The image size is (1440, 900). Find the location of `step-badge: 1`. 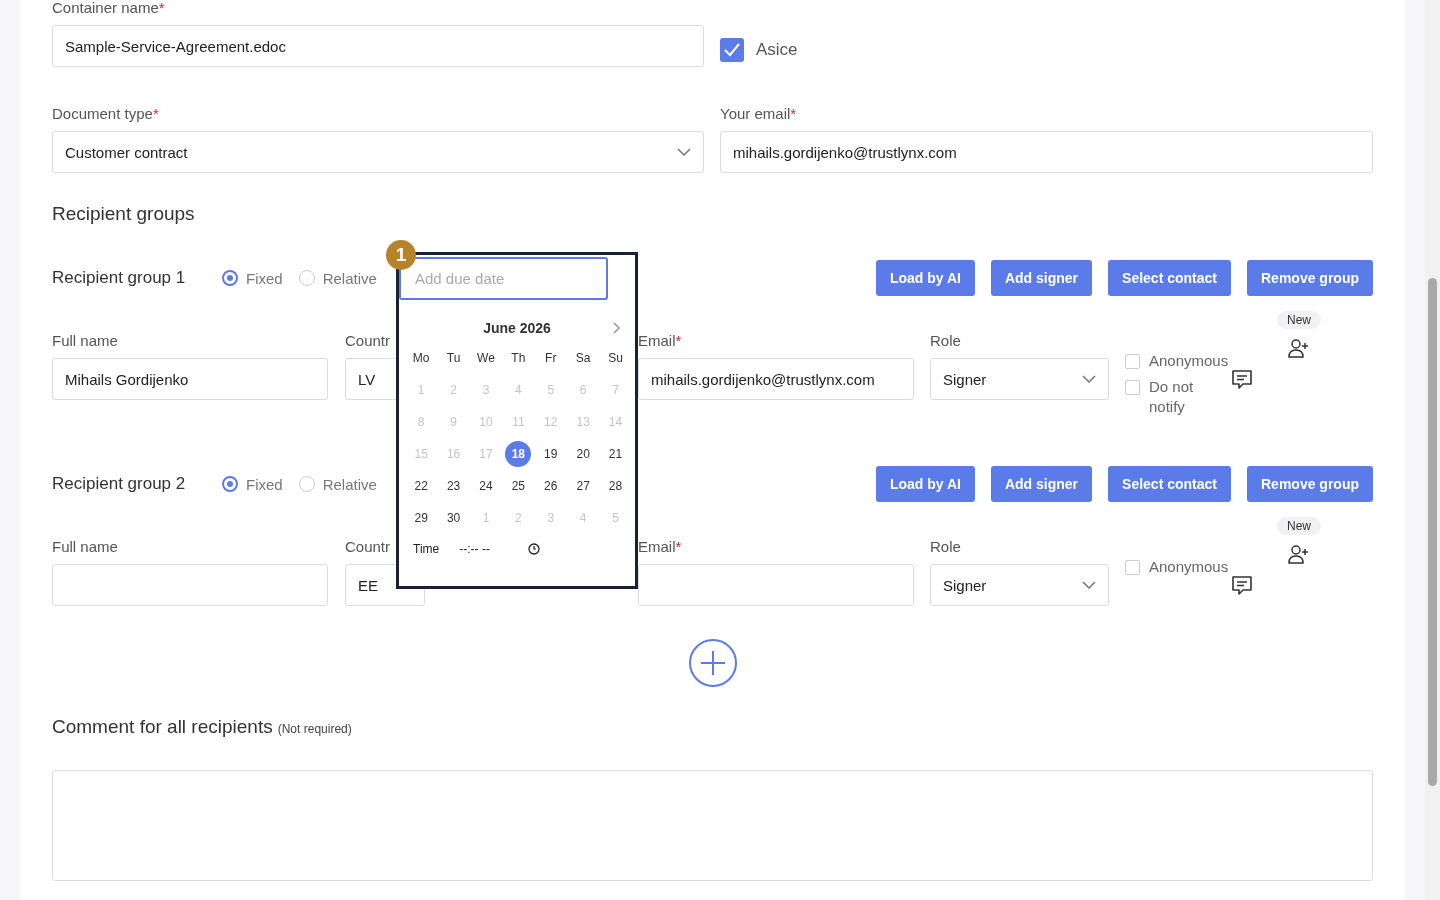

step-badge: 1 is located at coordinates (401, 255).